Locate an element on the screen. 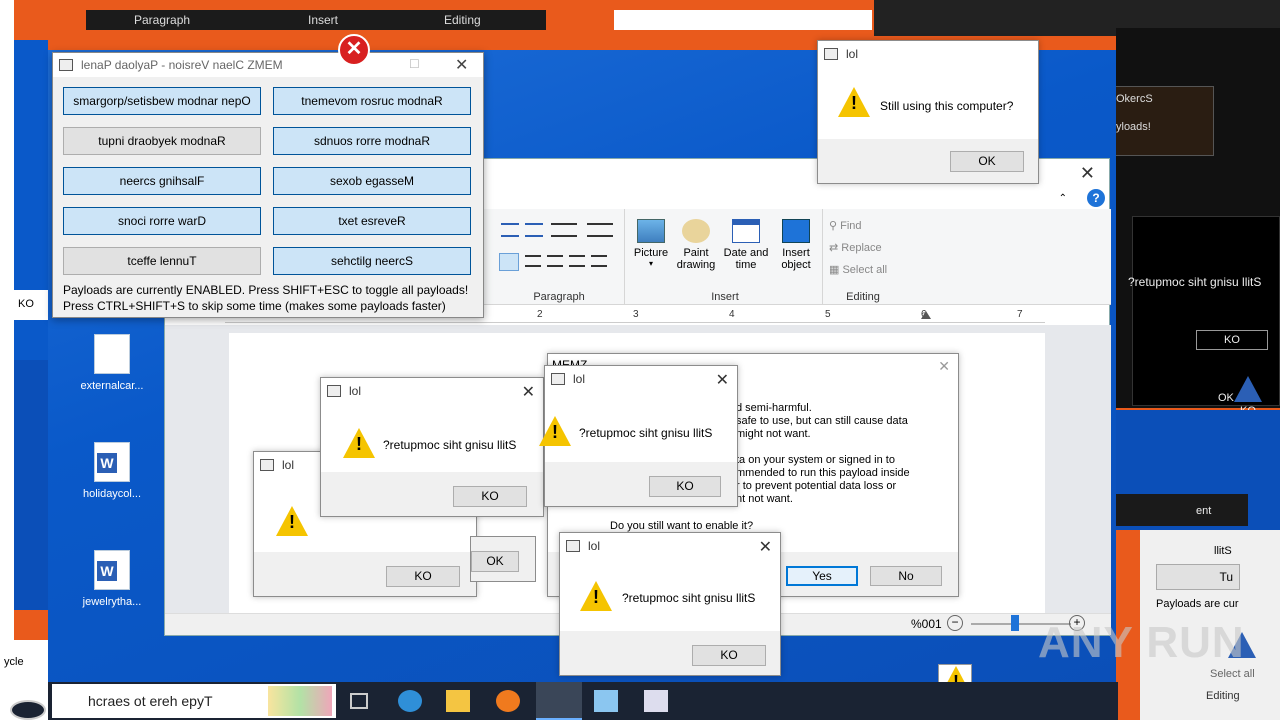 This screenshot has width=1280, height=720. lol-dialog-still-using: lol Still using this computer? OK is located at coordinates (928, 112).